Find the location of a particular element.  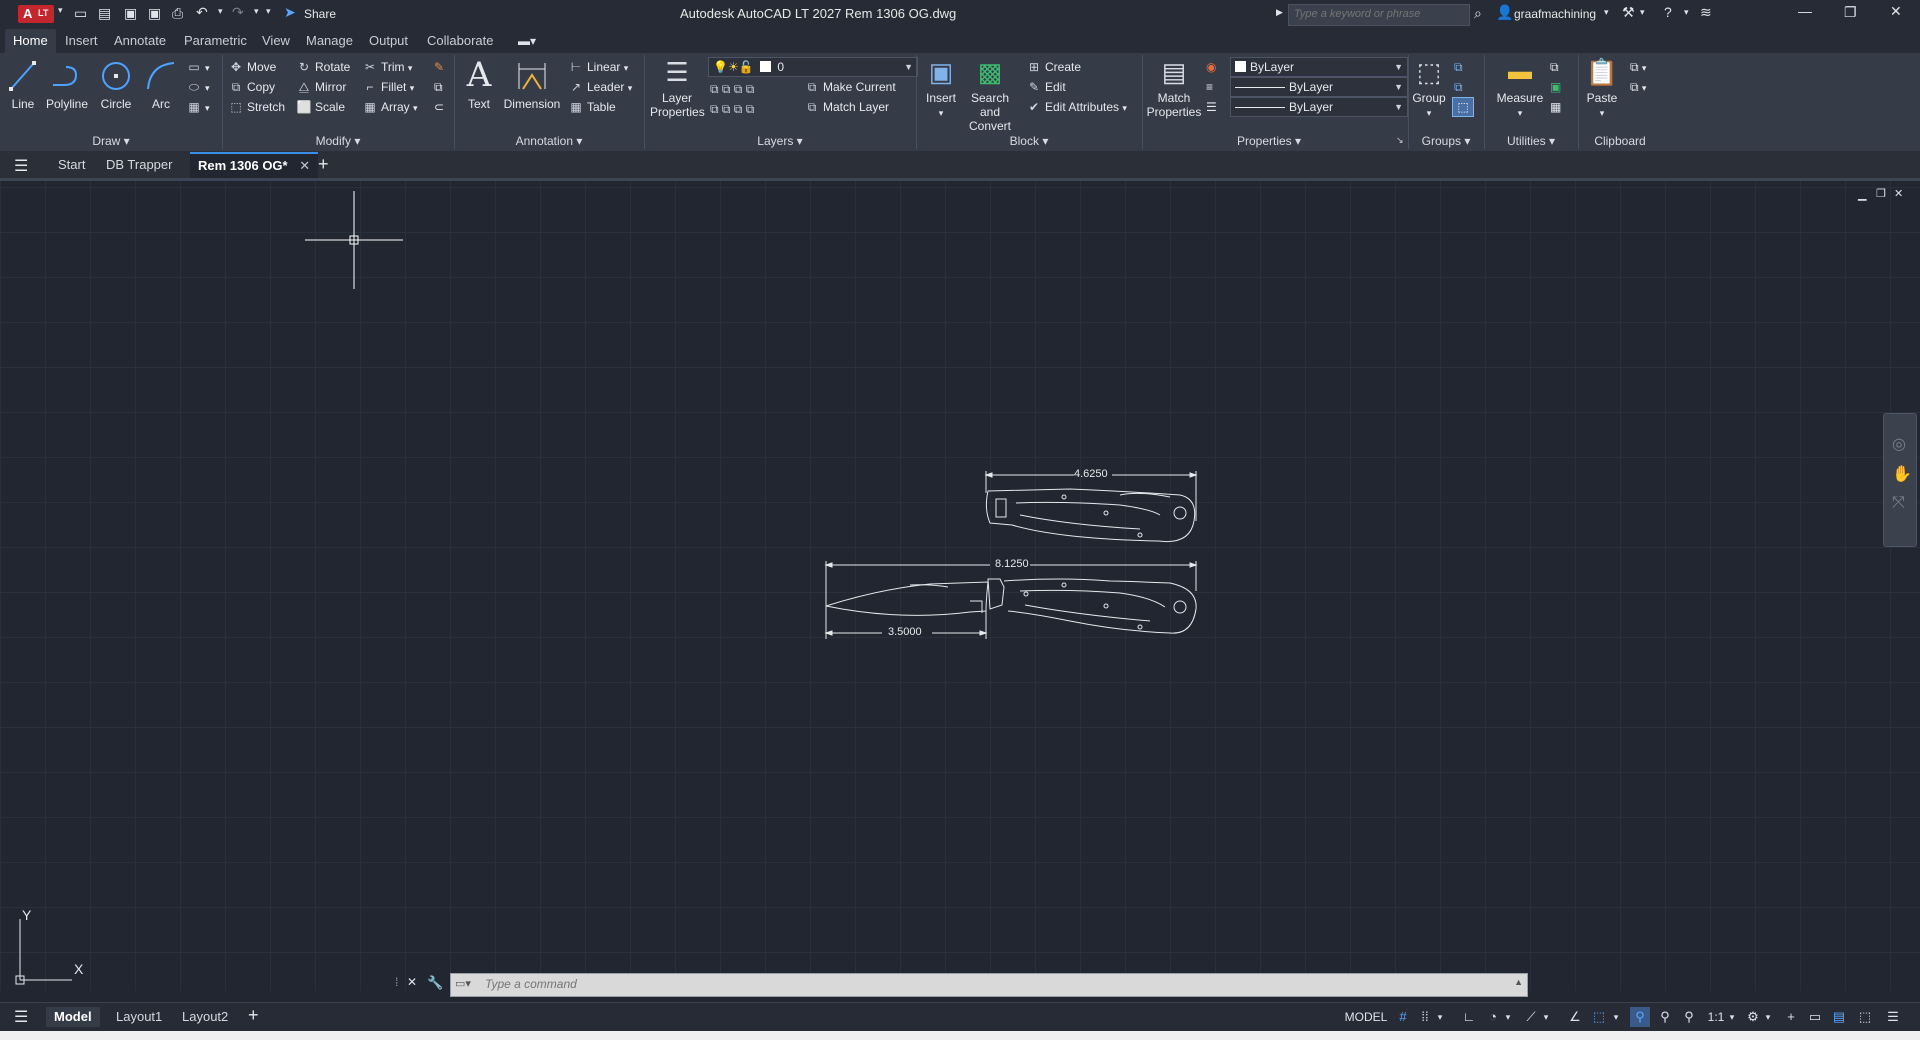

customize-qat-icon: ▾ is located at coordinates (268, 11).